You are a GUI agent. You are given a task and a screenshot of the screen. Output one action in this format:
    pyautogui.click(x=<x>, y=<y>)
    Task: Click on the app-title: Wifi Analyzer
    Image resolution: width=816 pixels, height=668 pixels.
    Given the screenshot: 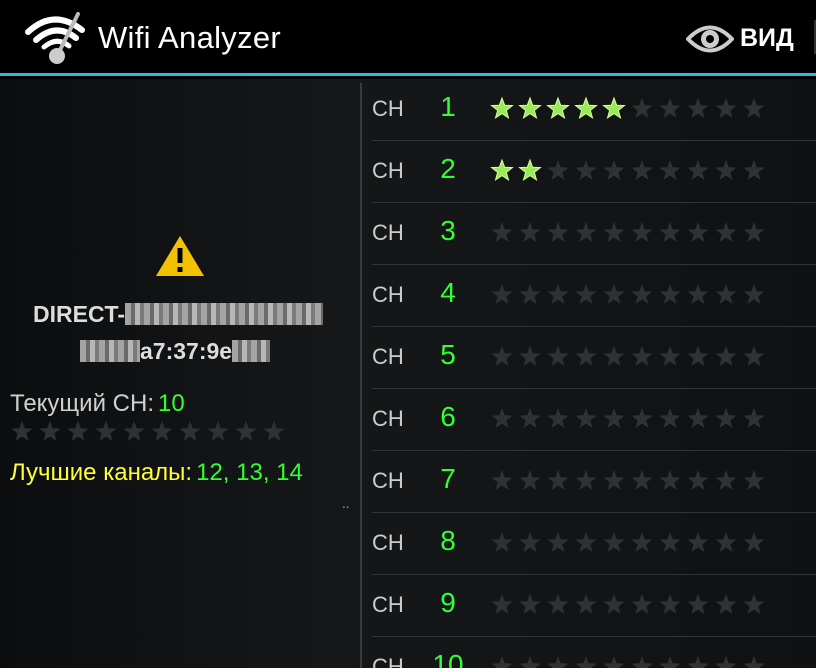 What is the action you would take?
    pyautogui.click(x=190, y=37)
    